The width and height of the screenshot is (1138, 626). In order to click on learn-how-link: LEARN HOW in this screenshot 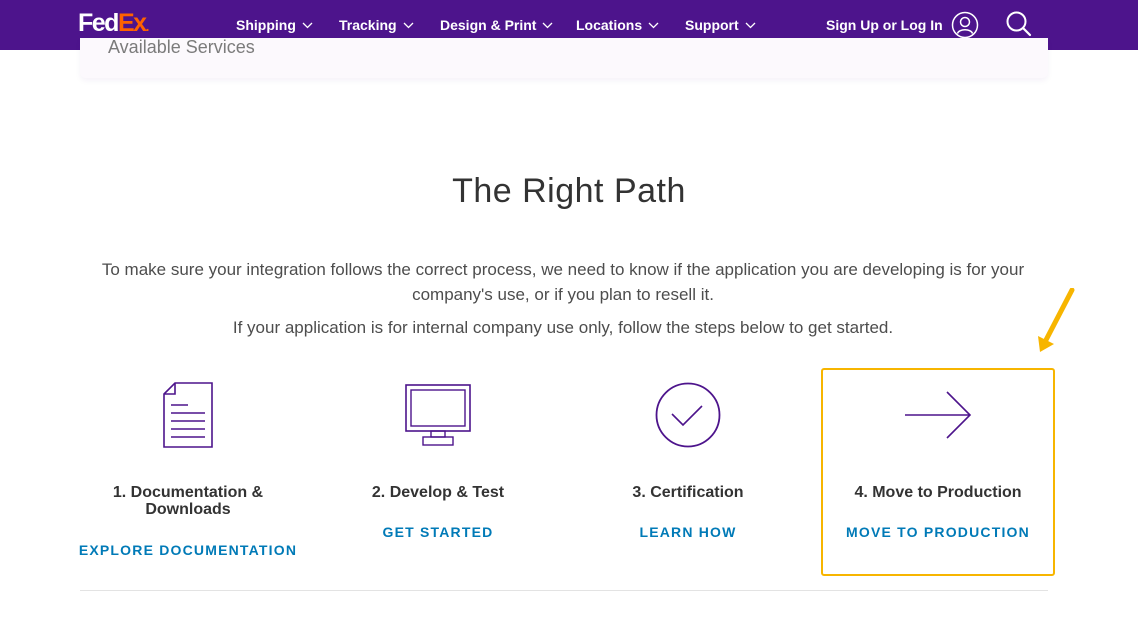, I will do `click(688, 532)`.